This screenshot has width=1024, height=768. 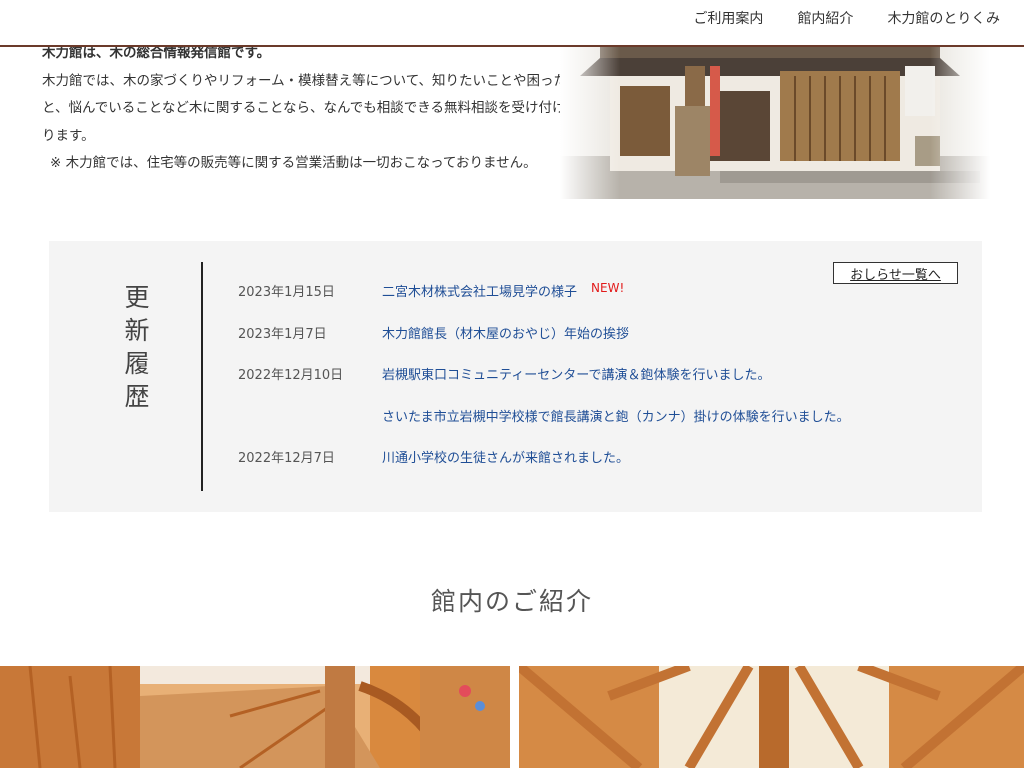 I want to click on news-date: 2022年12月10日, so click(x=291, y=375).